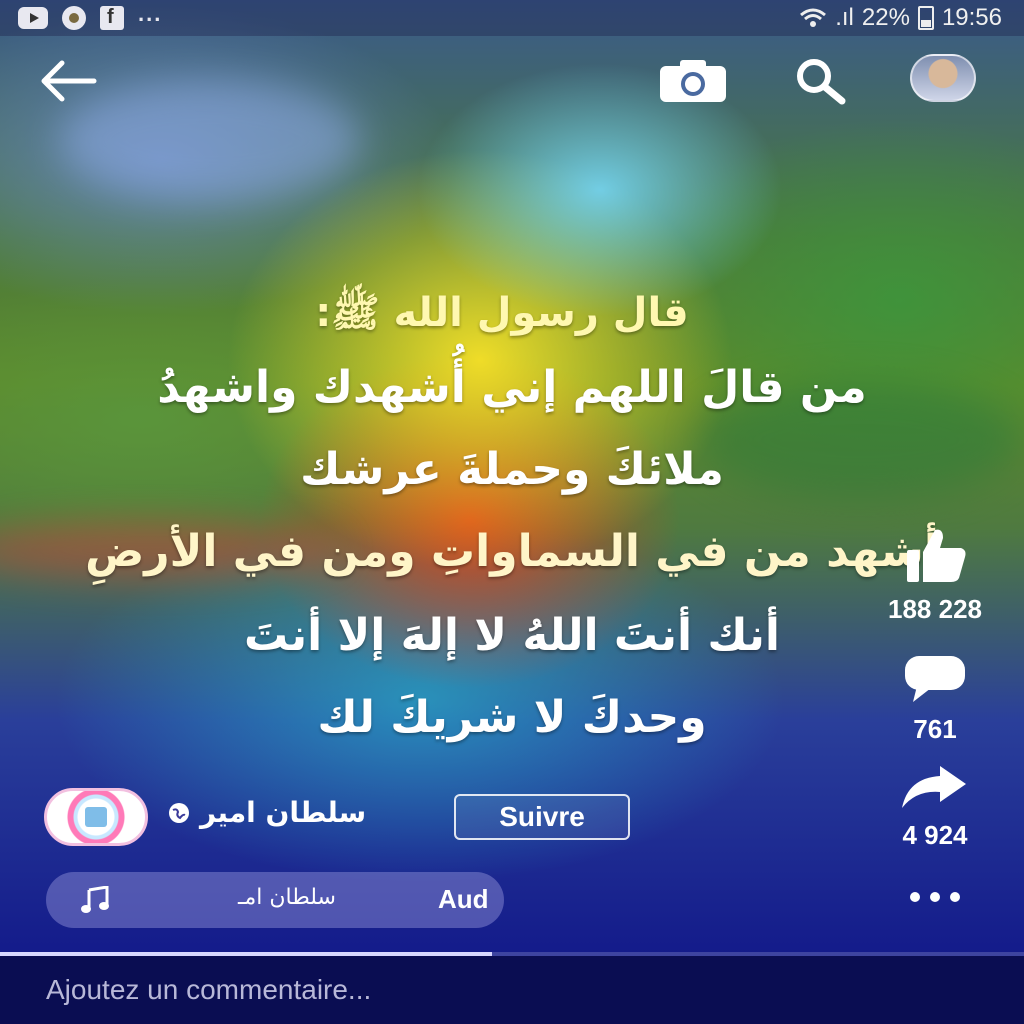  What do you see at coordinates (95, 899) in the screenshot?
I see `music-note-icon` at bounding box center [95, 899].